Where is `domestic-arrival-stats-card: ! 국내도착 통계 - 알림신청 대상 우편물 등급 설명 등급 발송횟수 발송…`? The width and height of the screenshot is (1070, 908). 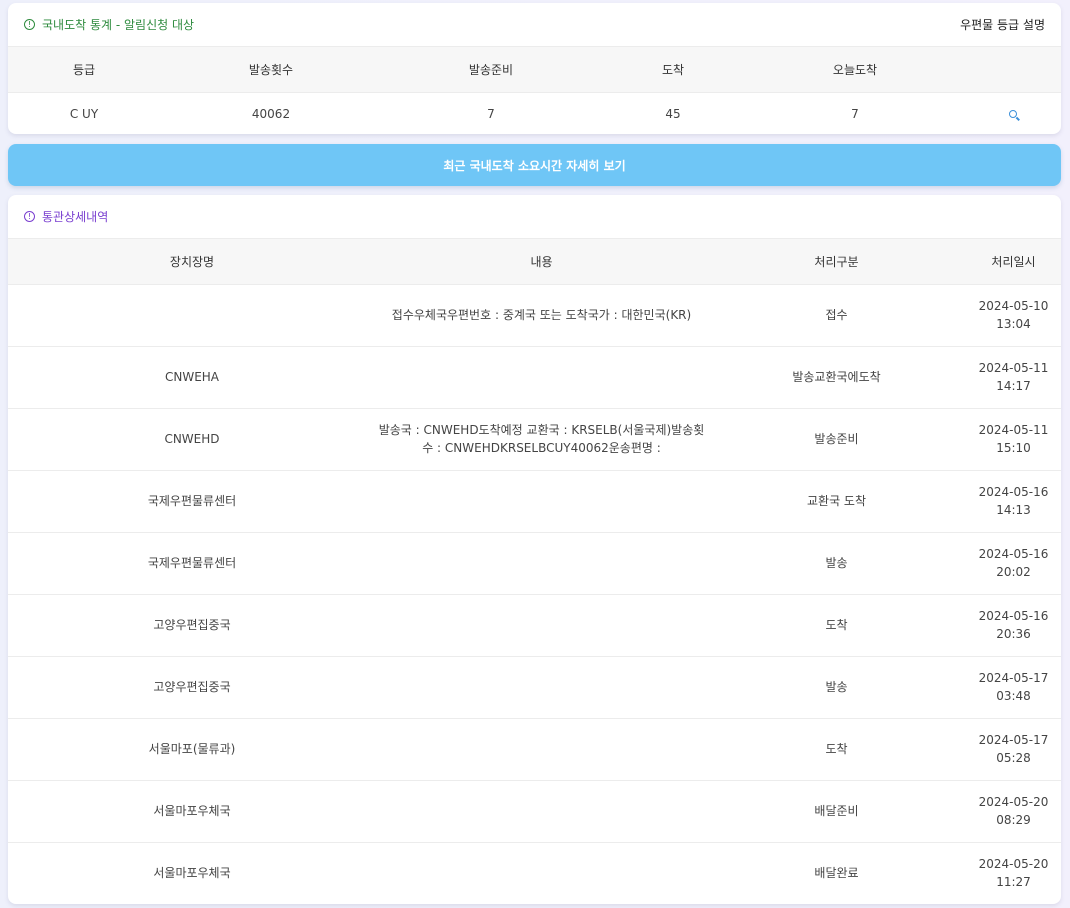 domestic-arrival-stats-card: ! 국내도착 통계 - 알림신청 대상 우편물 등급 설명 등급 발송횟수 발송… is located at coordinates (534, 68).